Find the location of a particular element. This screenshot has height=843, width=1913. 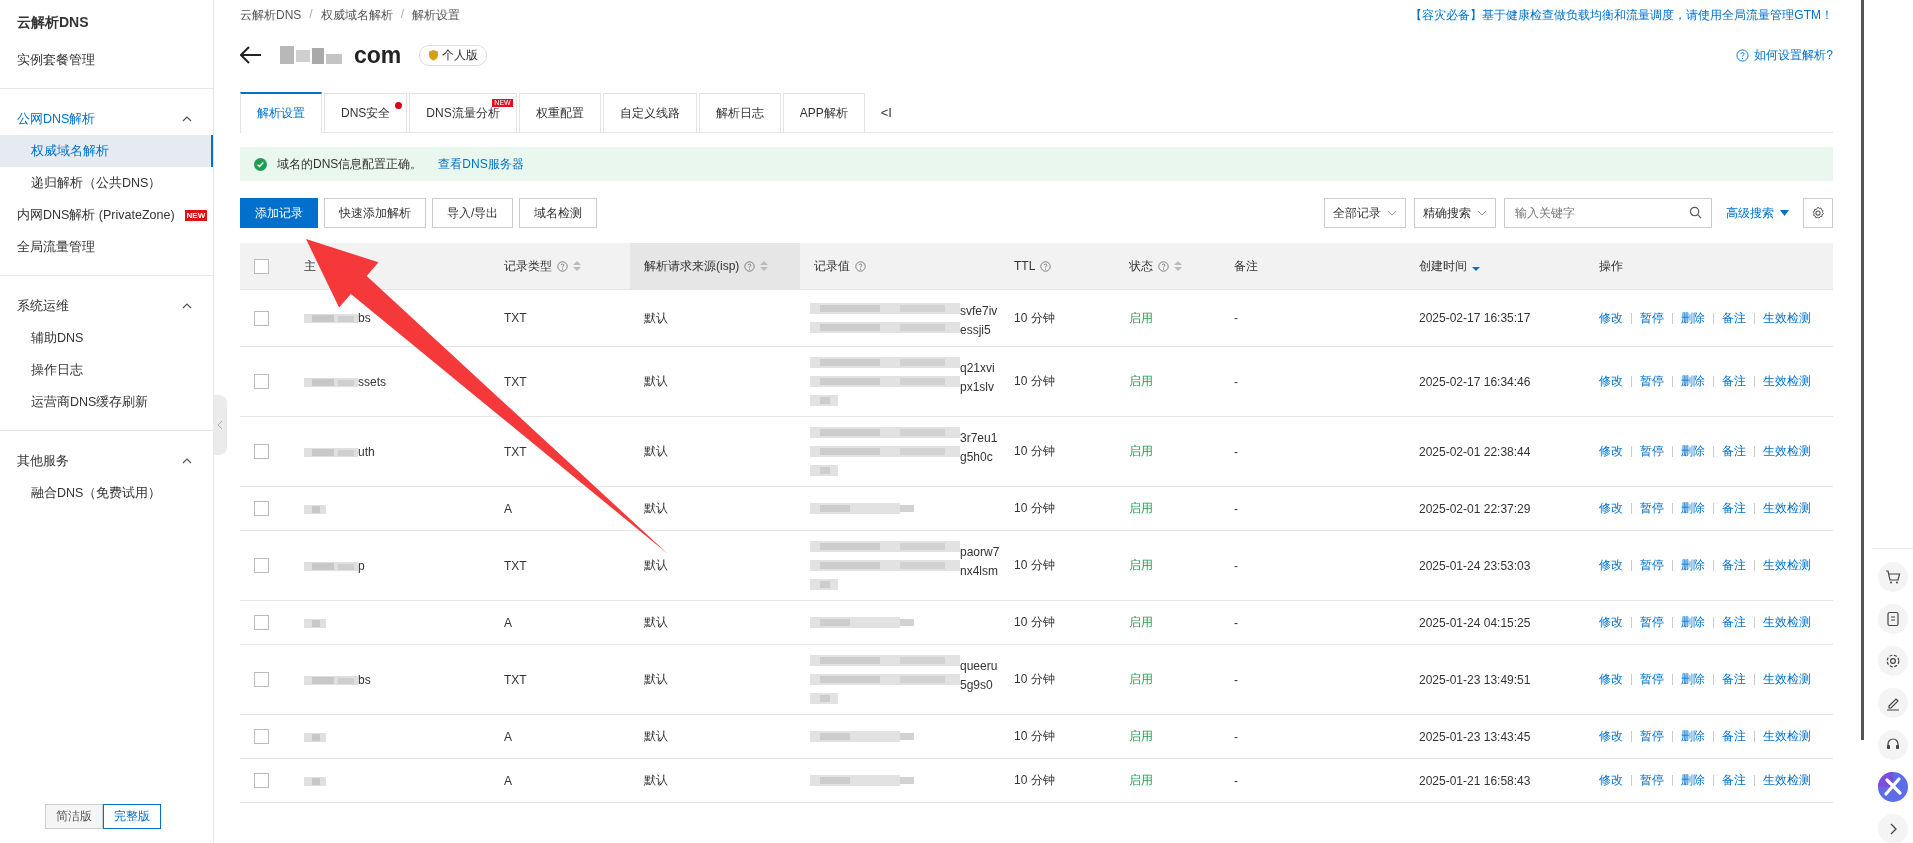

search-icon is located at coordinates (1695, 212).